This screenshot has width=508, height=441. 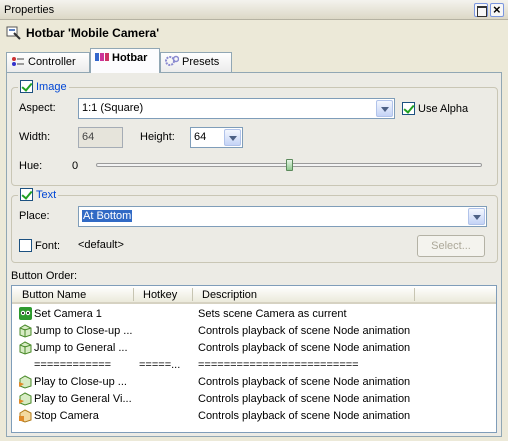 What do you see at coordinates (68, 314) in the screenshot?
I see `row-name: Set Camera 1` at bounding box center [68, 314].